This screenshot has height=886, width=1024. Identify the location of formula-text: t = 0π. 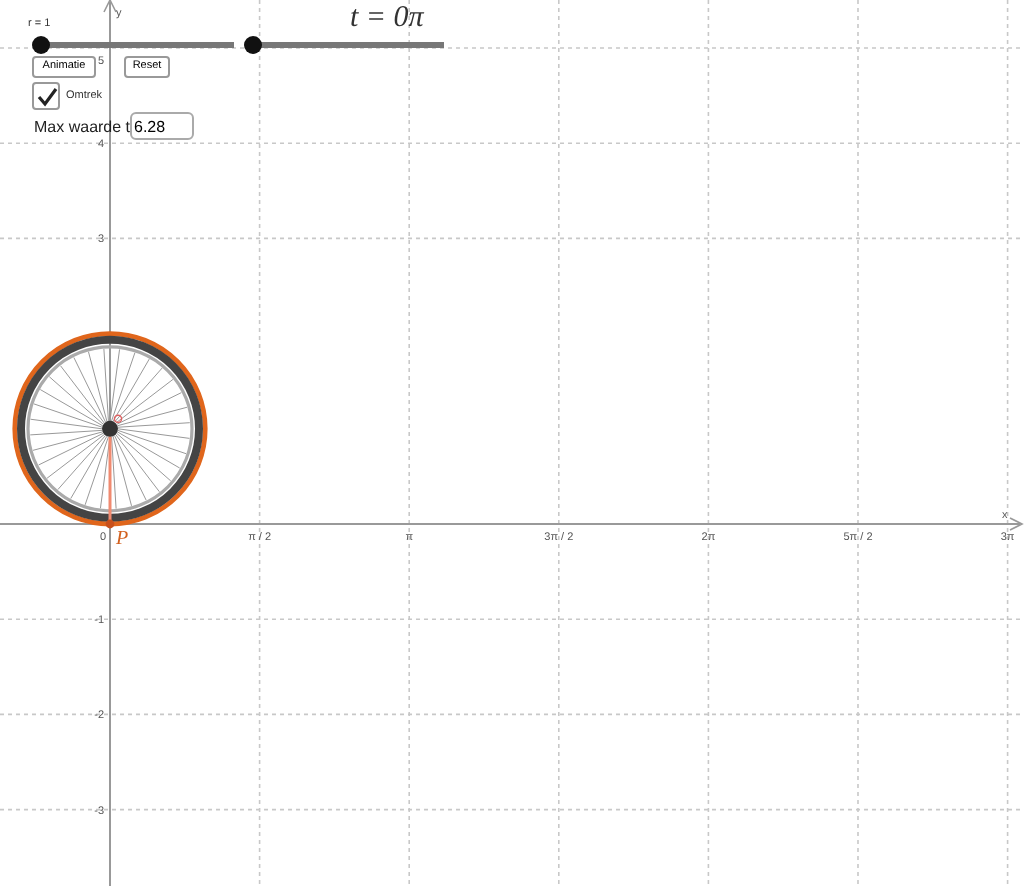
(387, 19).